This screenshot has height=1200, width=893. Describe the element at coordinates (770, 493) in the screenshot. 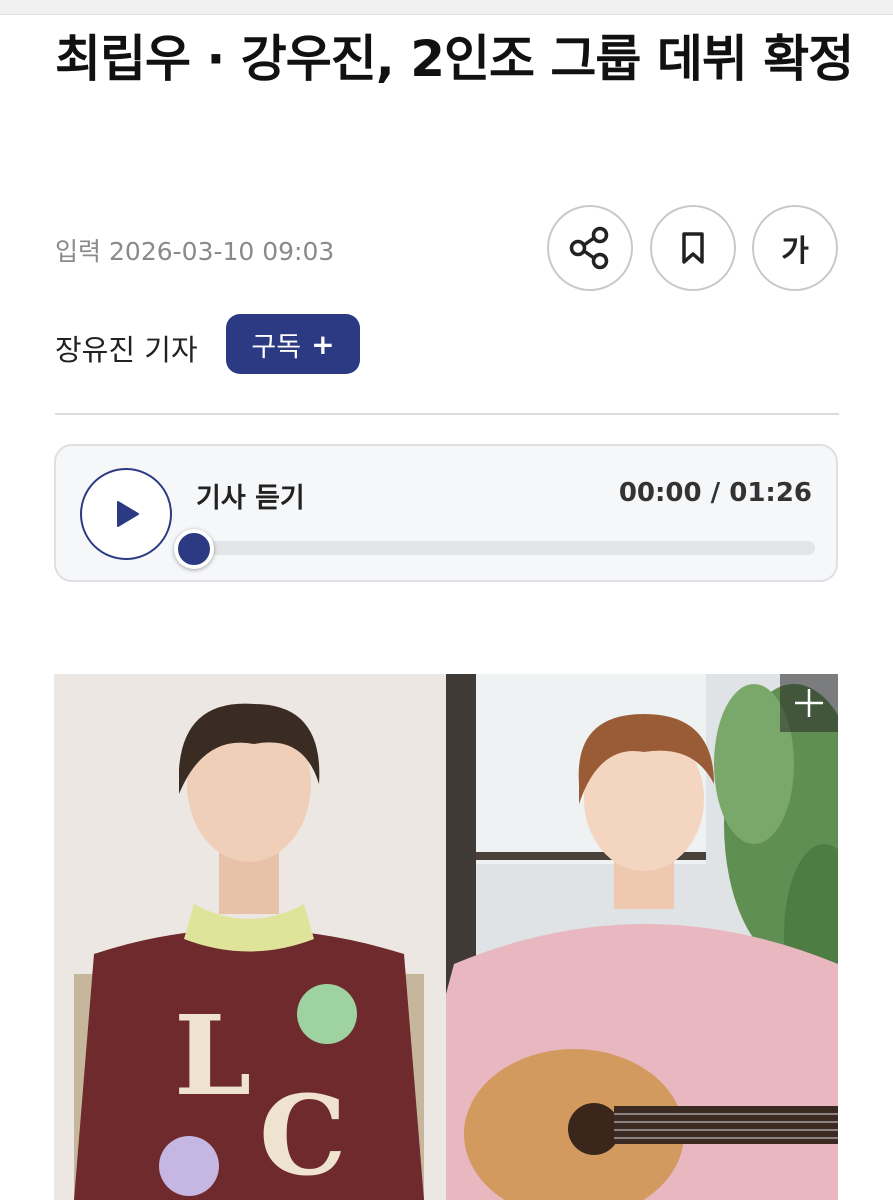

I see `audio-duration: 01:26` at that location.